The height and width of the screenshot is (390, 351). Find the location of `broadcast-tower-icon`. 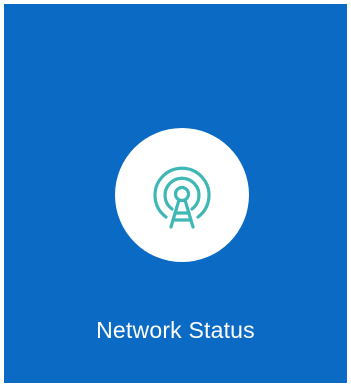

broadcast-tower-icon is located at coordinates (182, 197).